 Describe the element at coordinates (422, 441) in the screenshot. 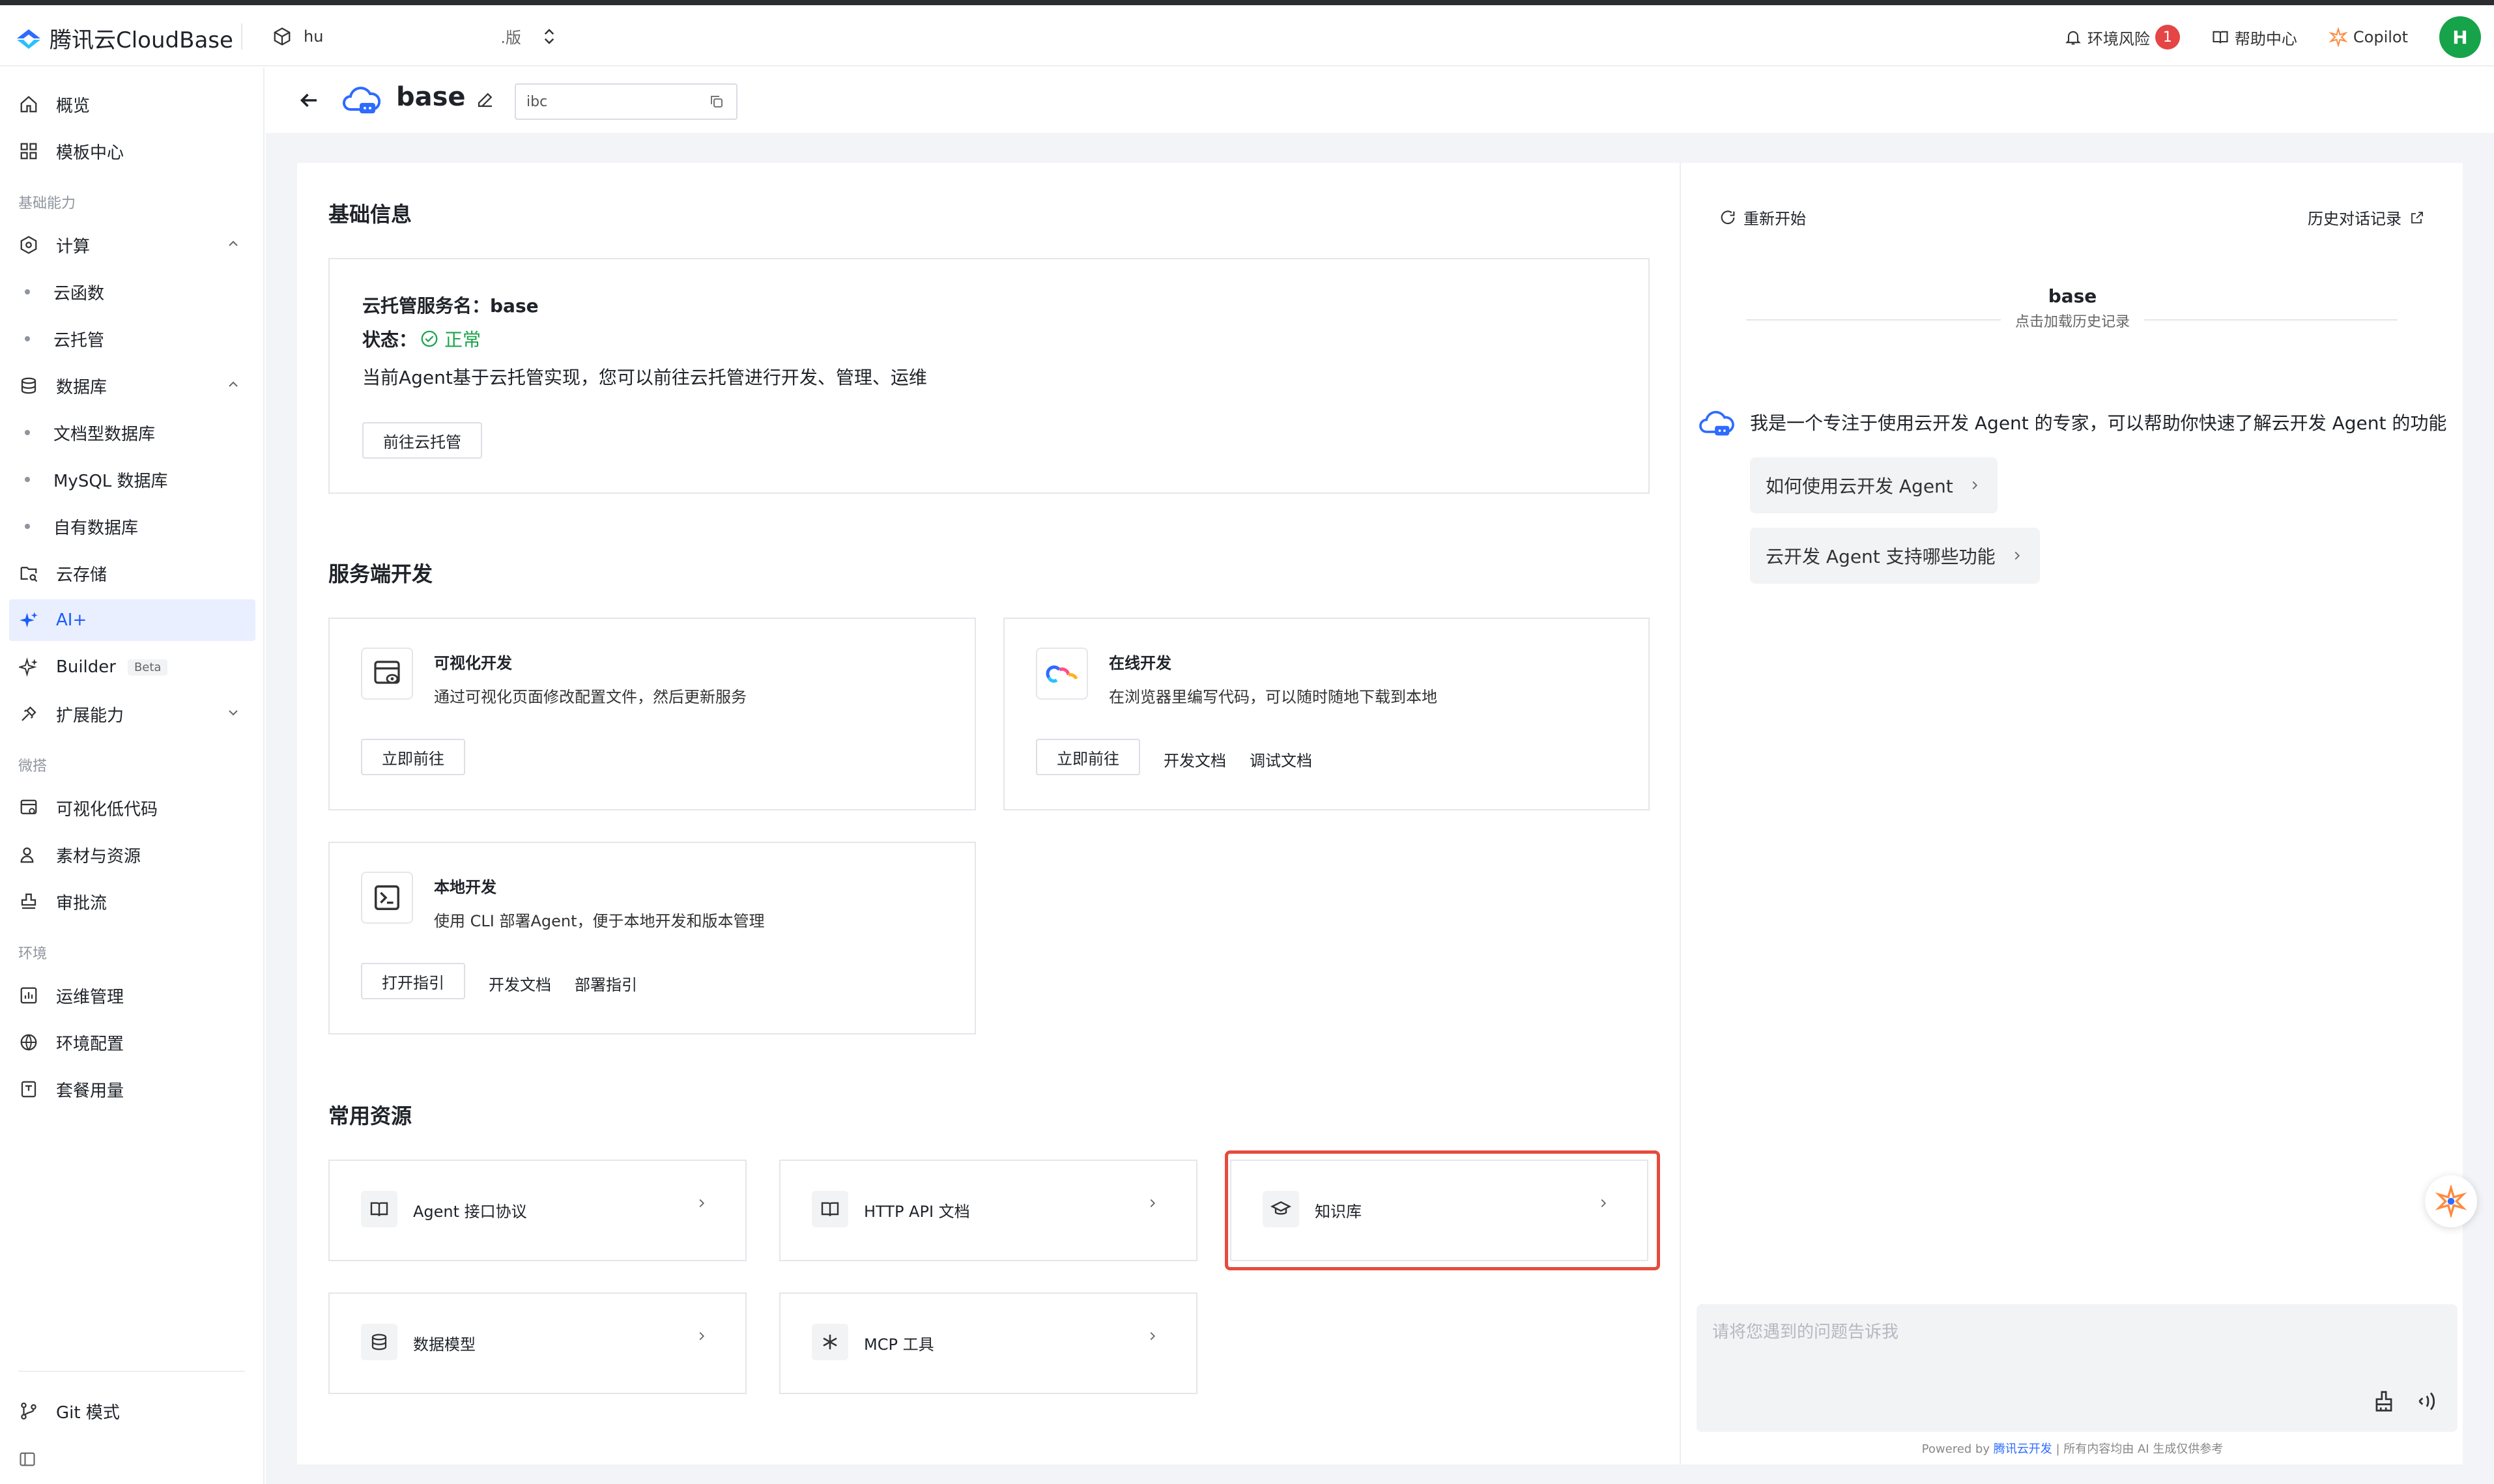

I see `goto-cloudrun-button: 前往云托管` at that location.